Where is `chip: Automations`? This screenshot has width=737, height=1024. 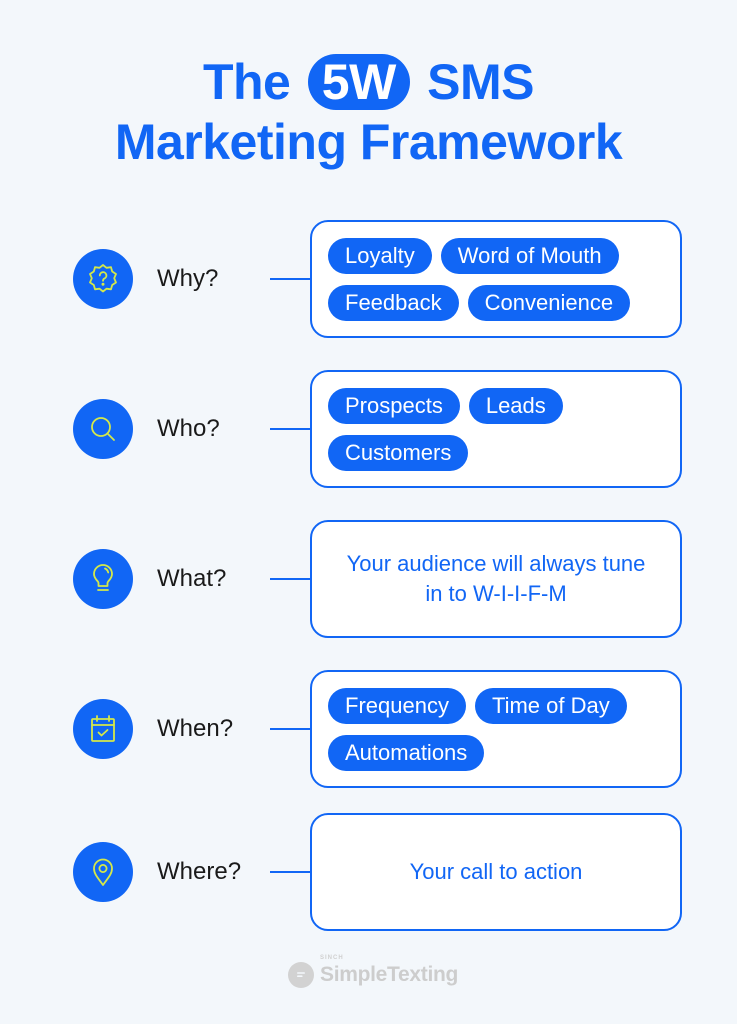 chip: Automations is located at coordinates (406, 753).